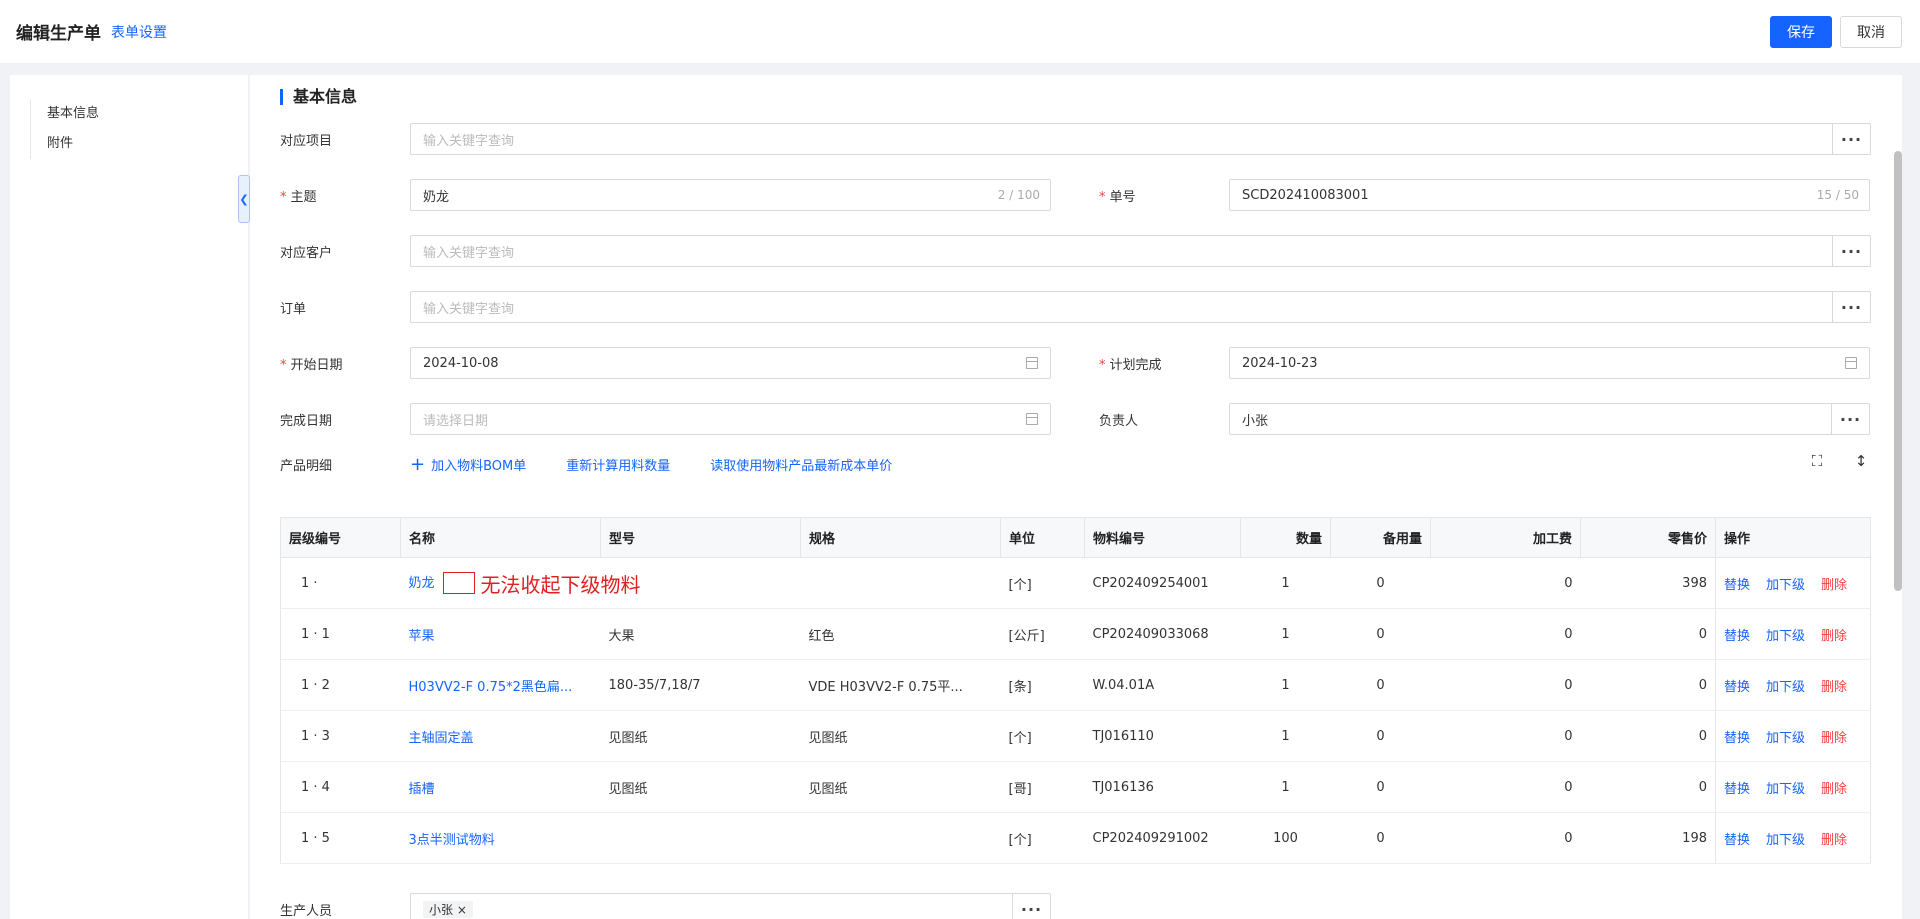 The width and height of the screenshot is (1920, 919). I want to click on production-staff-input: 小张 × ···, so click(730, 906).